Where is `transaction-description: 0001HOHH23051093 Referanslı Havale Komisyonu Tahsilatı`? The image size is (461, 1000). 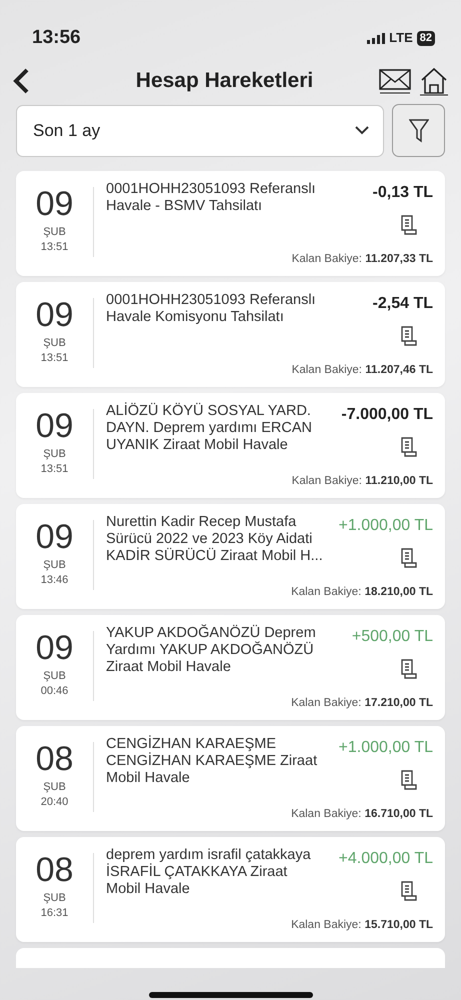 transaction-description: 0001HOHH23051093 Referanslı Havale Komisyonu Tahsilatı is located at coordinates (210, 309).